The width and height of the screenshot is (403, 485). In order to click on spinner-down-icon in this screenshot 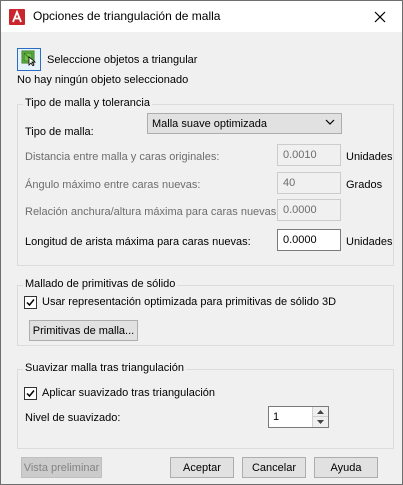, I will do `click(320, 422)`.